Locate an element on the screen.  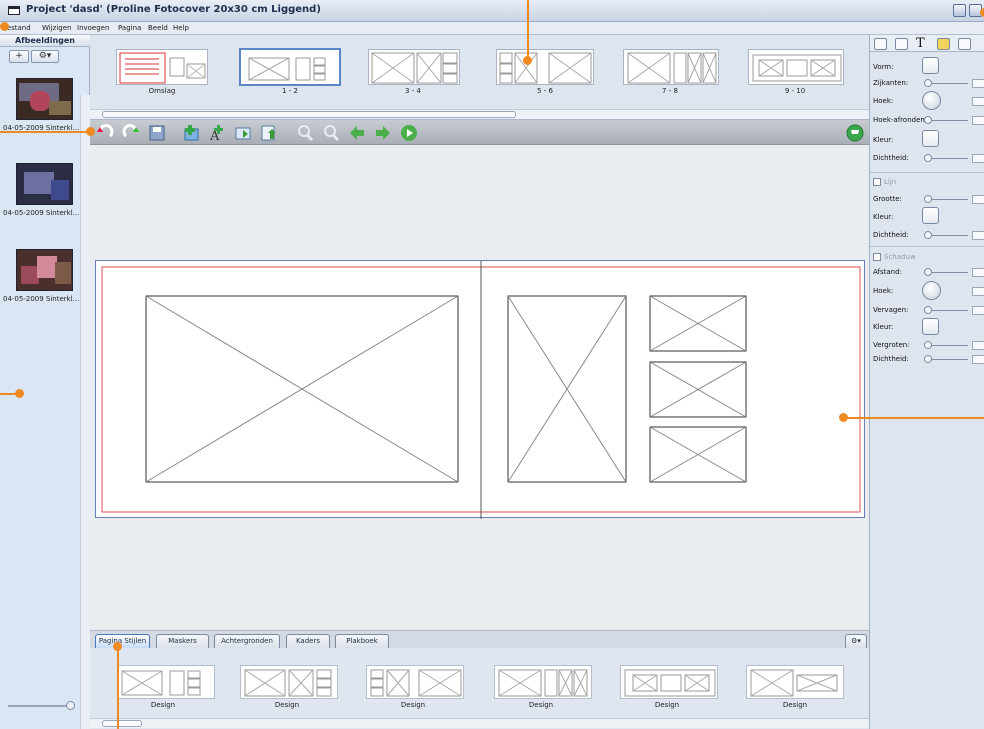
shadow-opacity-slider is located at coordinates (948, 359).